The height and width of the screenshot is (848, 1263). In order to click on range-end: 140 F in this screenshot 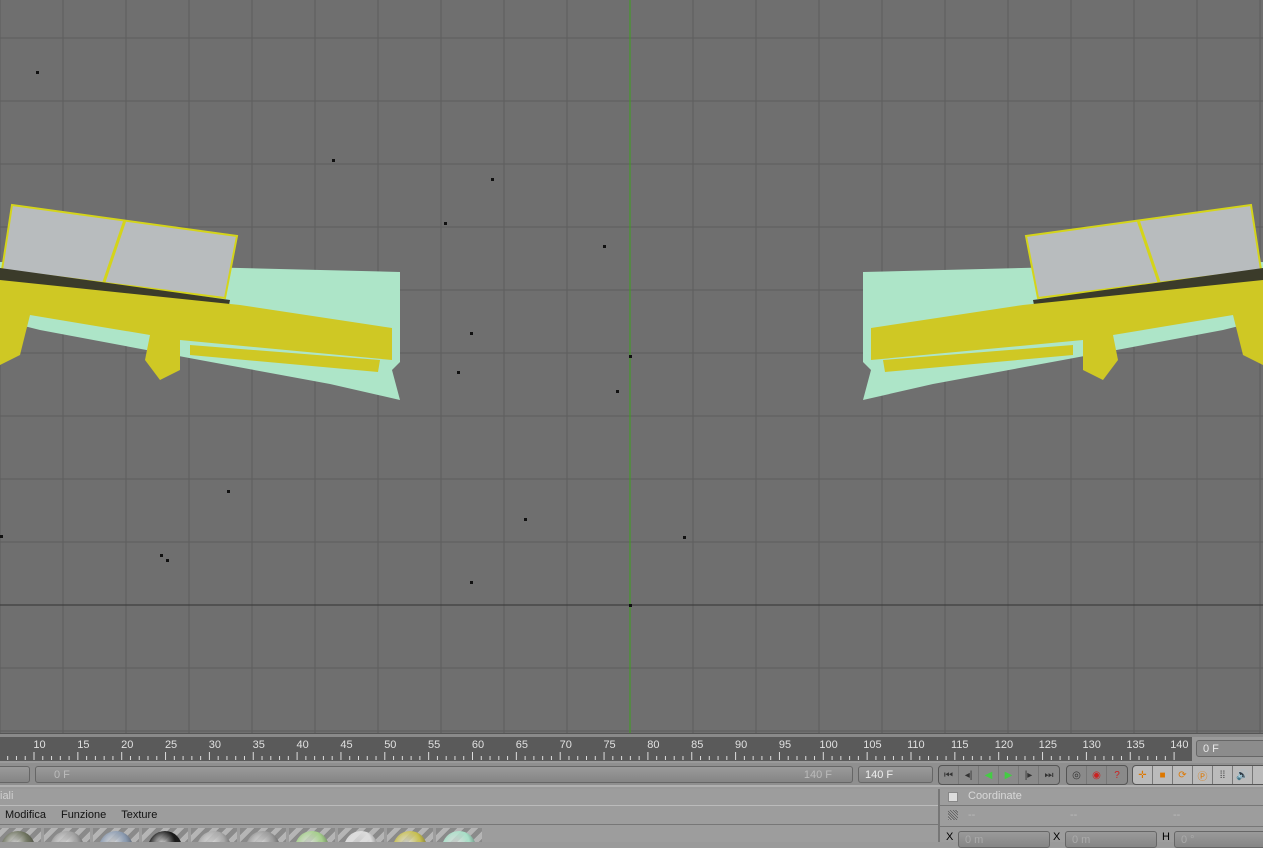, I will do `click(817, 775)`.